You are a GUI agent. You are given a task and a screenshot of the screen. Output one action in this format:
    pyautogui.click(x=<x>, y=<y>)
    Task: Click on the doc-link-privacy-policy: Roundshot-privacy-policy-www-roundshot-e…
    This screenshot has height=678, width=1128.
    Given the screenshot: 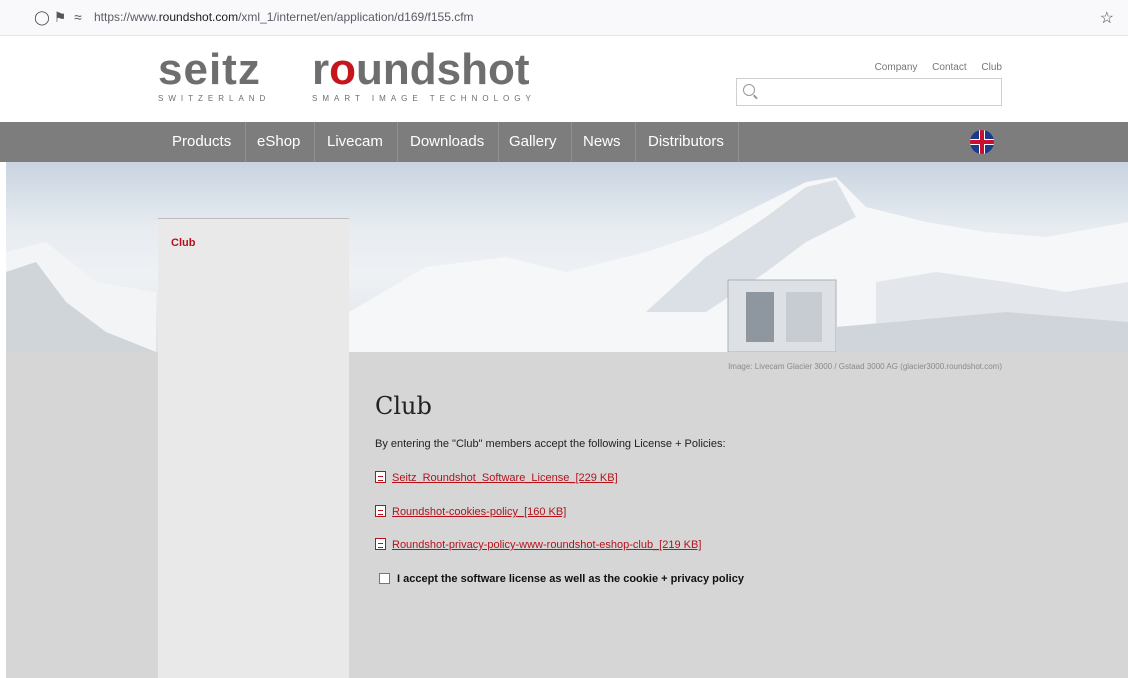 What is the action you would take?
    pyautogui.click(x=538, y=544)
    